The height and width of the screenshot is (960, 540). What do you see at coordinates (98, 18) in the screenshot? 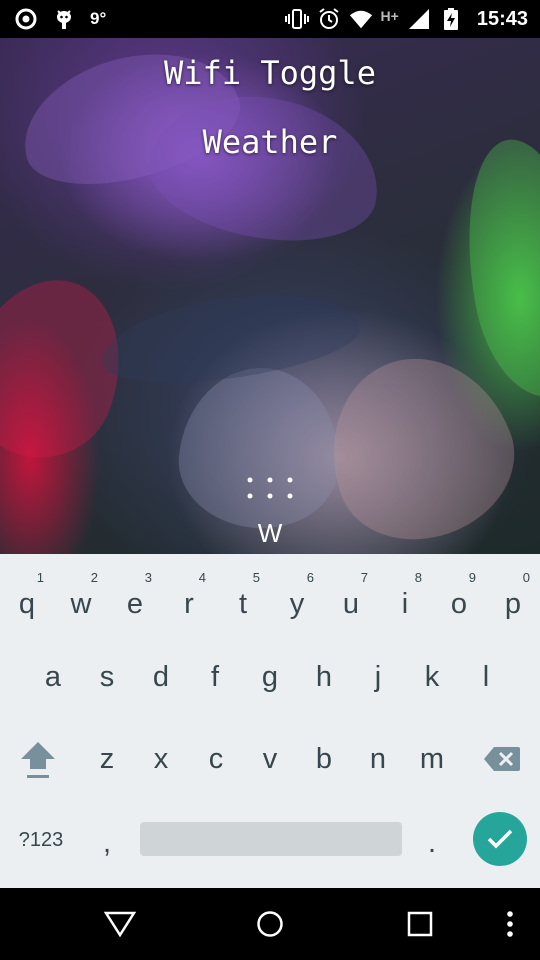
I see `temperature-text: 9°` at bounding box center [98, 18].